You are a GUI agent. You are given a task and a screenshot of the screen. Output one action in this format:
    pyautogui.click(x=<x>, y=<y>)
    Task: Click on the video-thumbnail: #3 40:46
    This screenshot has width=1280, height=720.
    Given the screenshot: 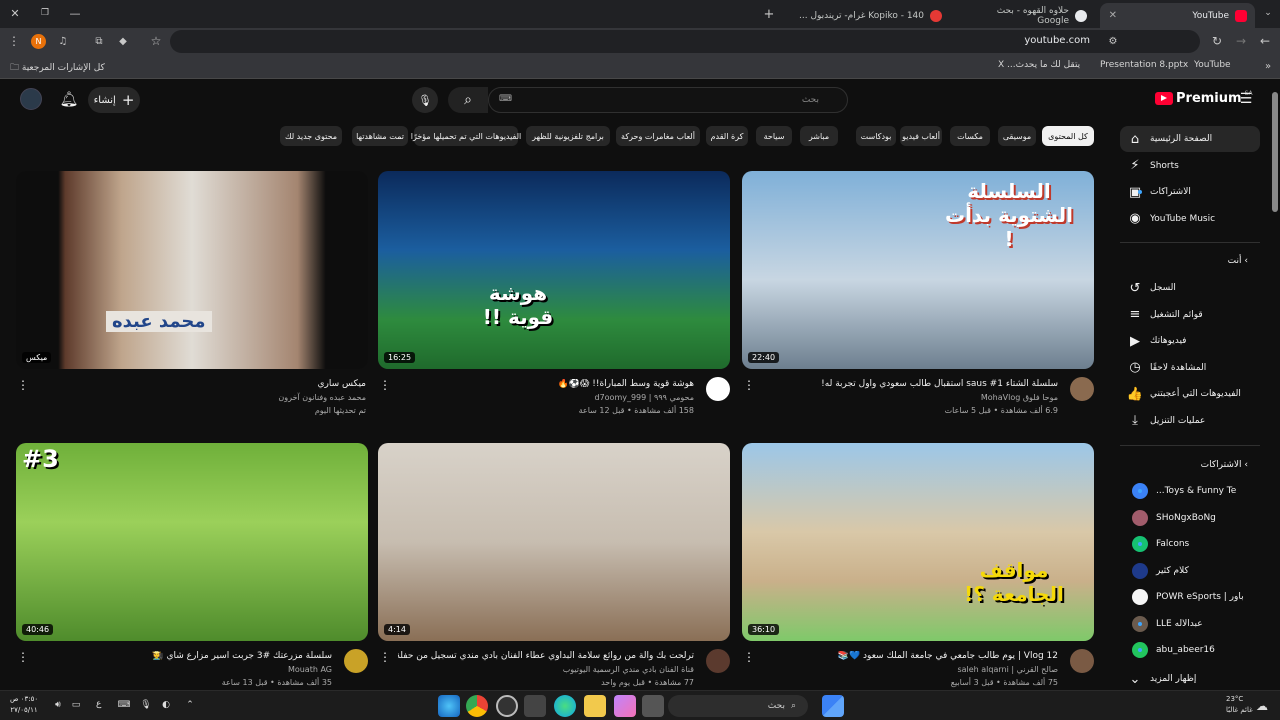 What is the action you would take?
    pyautogui.click(x=192, y=542)
    